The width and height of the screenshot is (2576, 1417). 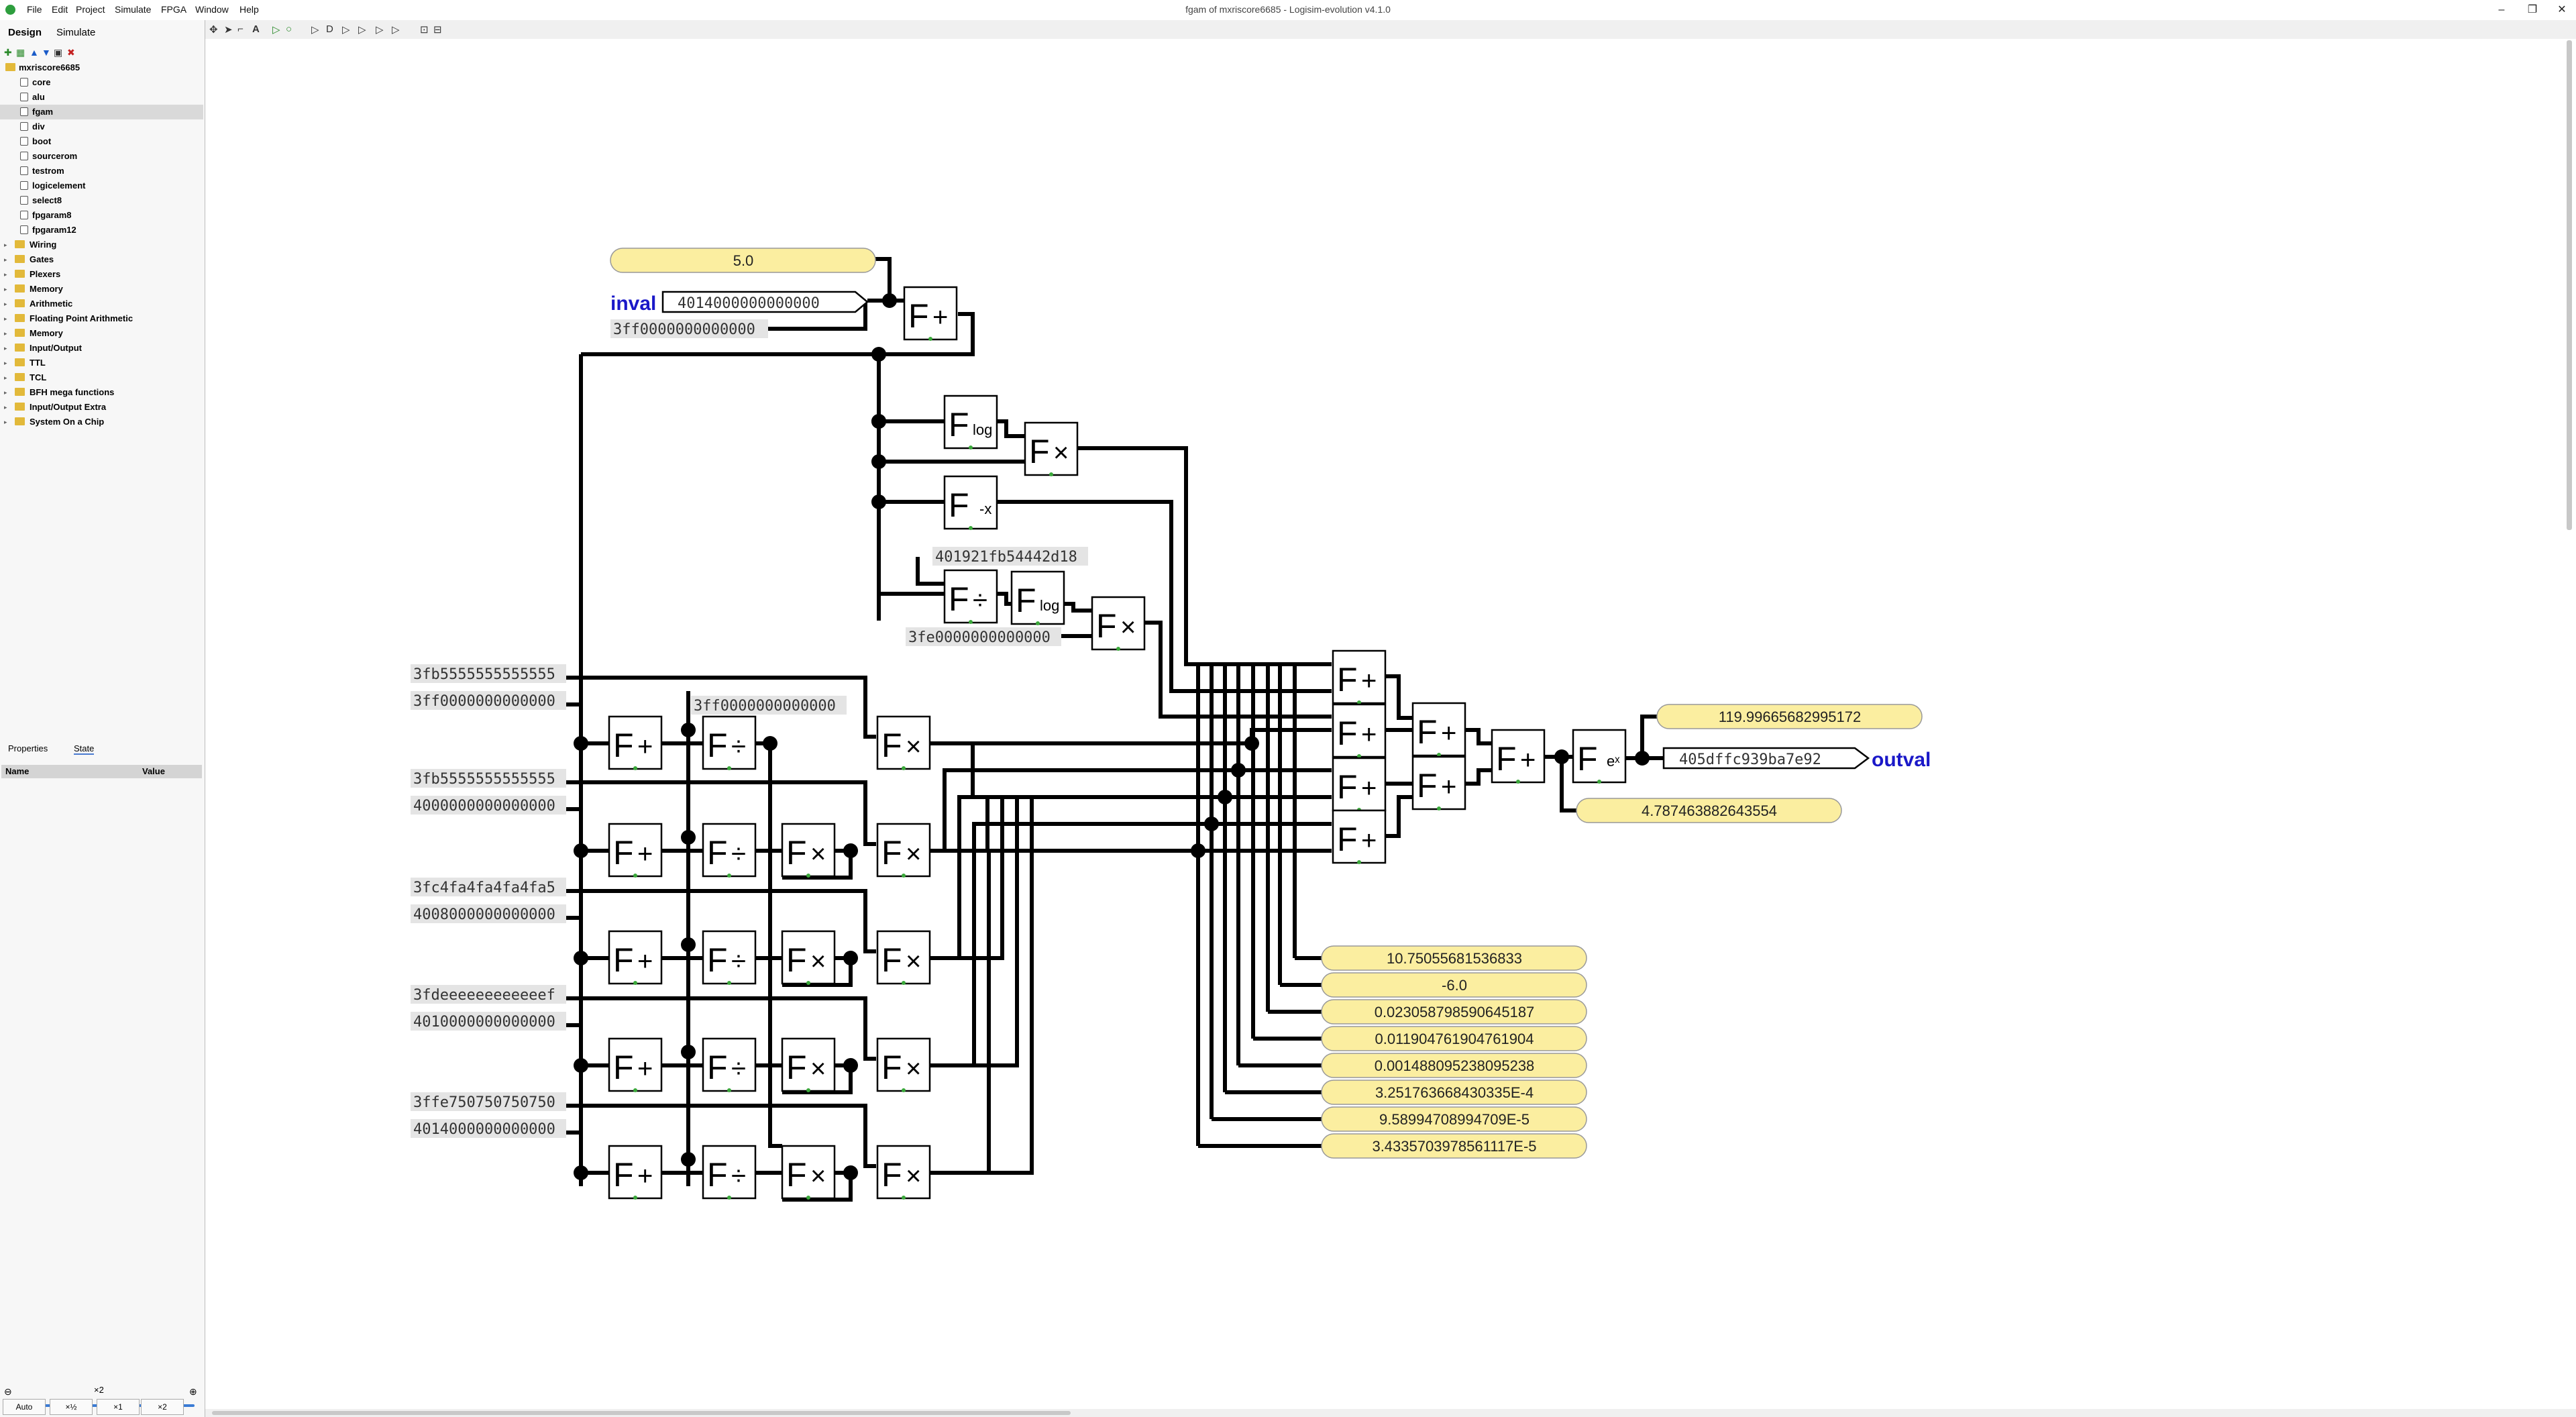 What do you see at coordinates (970, 596) in the screenshot?
I see `fdiv-top: F ÷` at bounding box center [970, 596].